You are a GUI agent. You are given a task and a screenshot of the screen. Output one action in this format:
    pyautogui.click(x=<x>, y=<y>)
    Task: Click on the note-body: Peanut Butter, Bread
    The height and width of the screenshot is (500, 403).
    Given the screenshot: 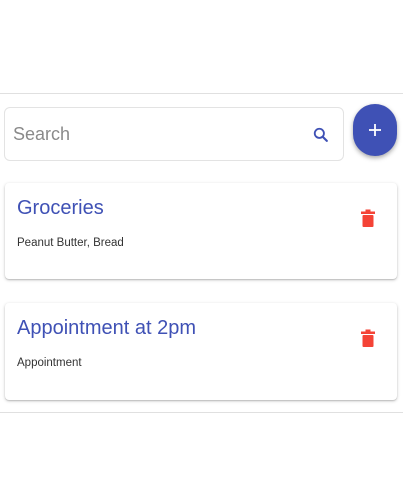 What is the action you would take?
    pyautogui.click(x=70, y=243)
    